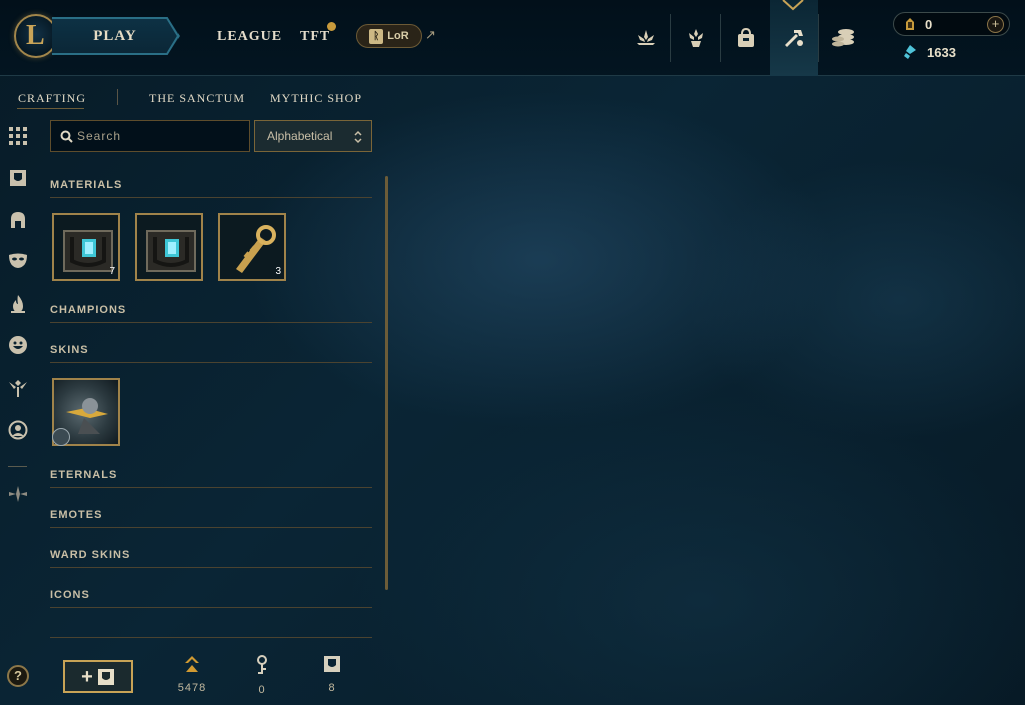 The width and height of the screenshot is (1025, 705). What do you see at coordinates (794, 38) in the screenshot?
I see `loot-crafting-icon` at bounding box center [794, 38].